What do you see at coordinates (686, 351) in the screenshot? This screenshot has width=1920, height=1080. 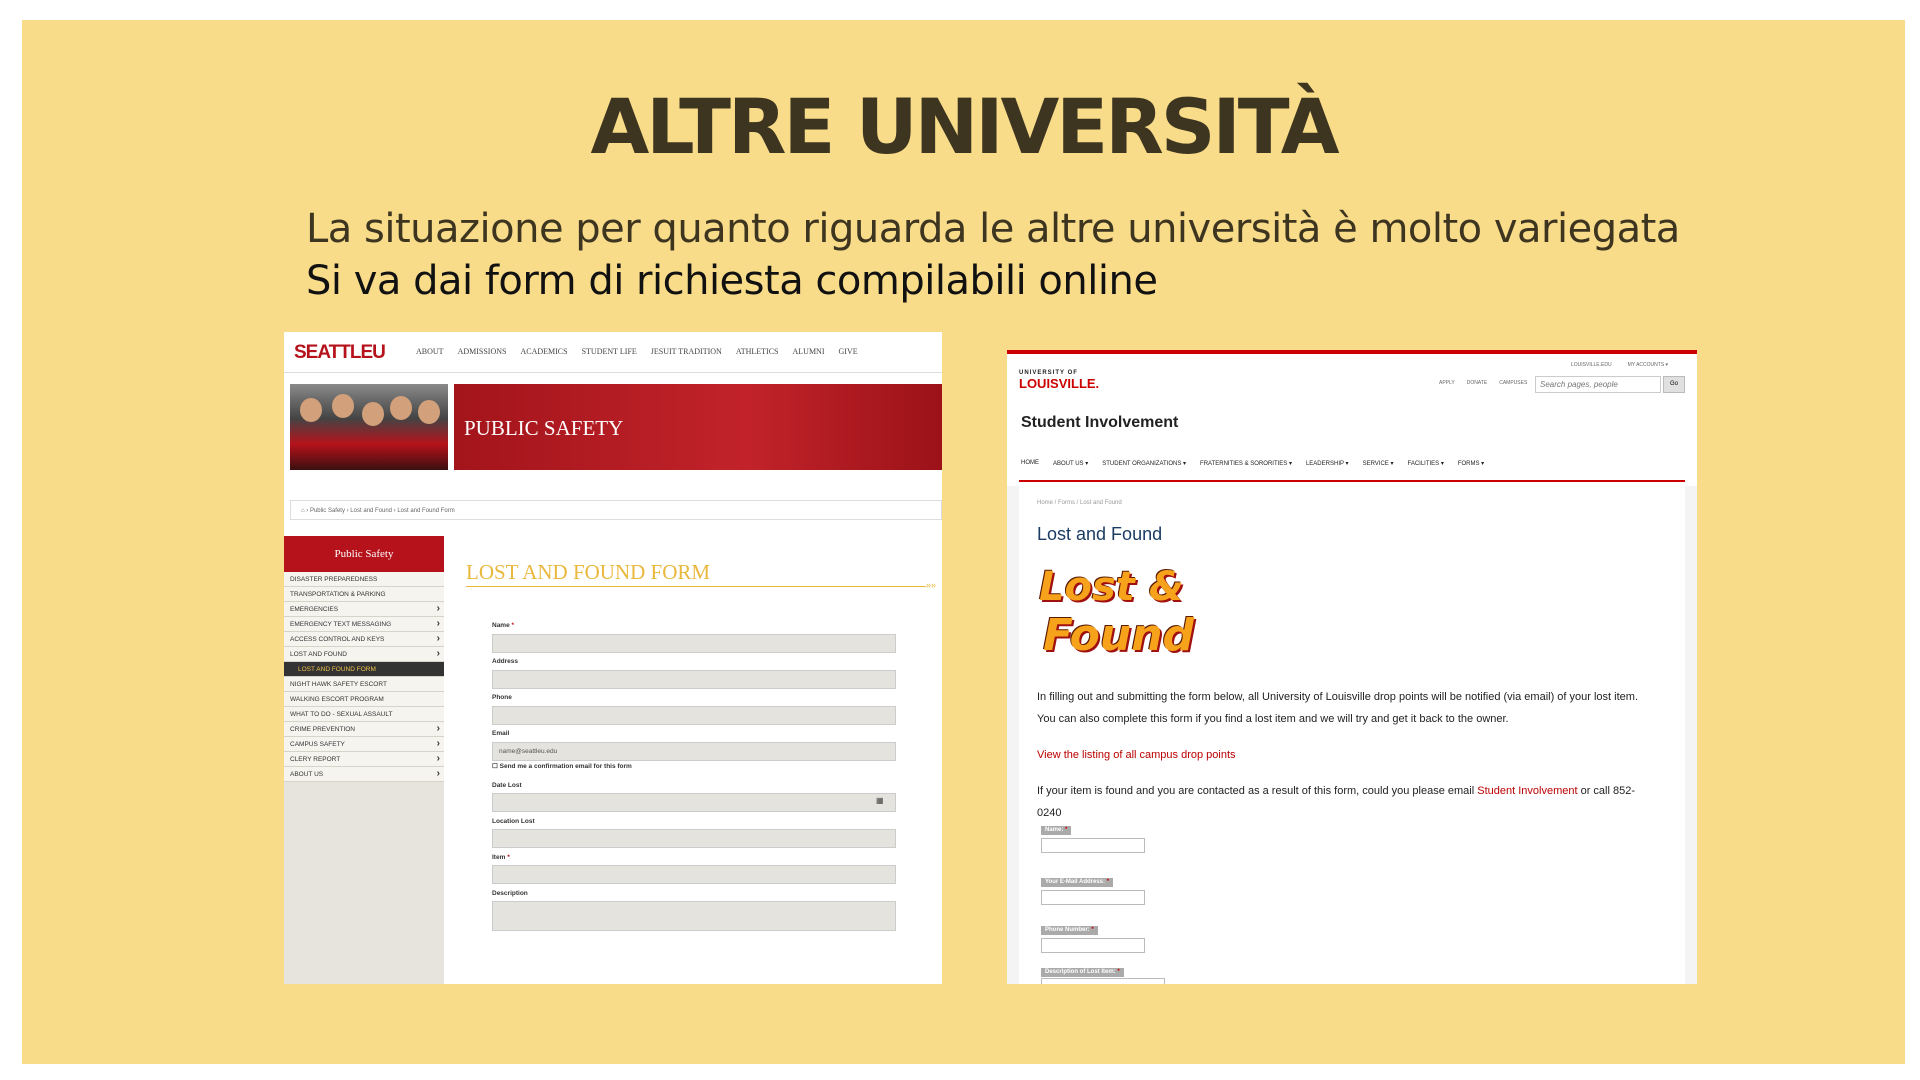 I see `seattle-nav-item: JESUIT TRADITION` at bounding box center [686, 351].